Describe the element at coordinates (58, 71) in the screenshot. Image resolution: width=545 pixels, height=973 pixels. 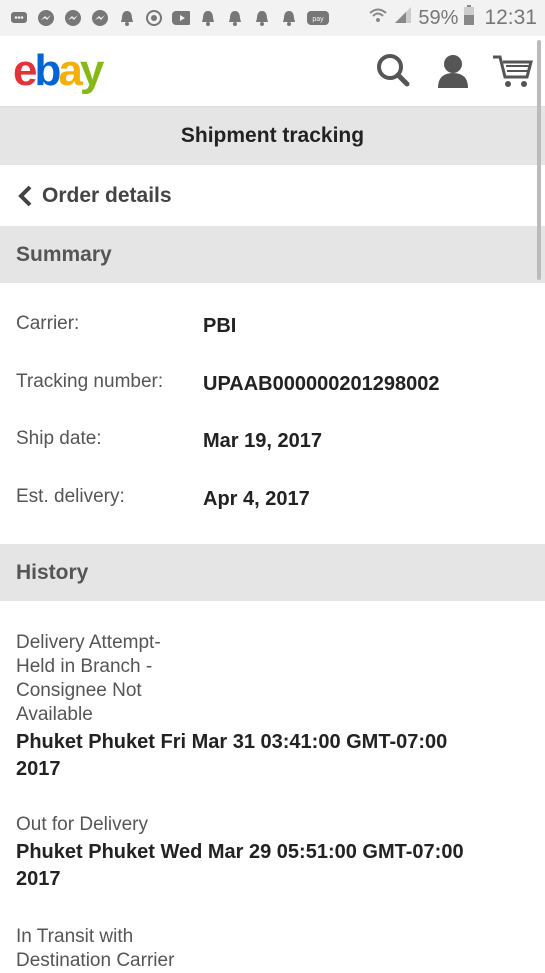
I see `ebay-logo: ebay` at that location.